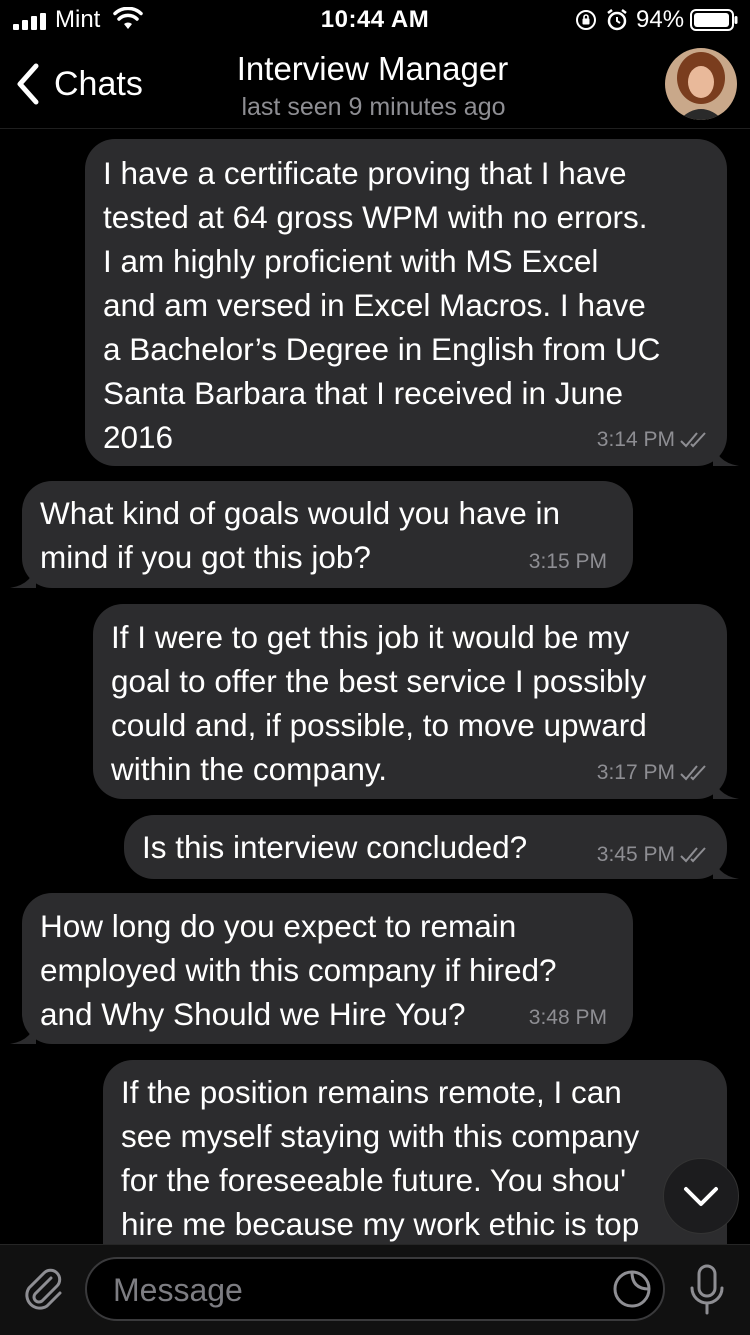  Describe the element at coordinates (431, 847) in the screenshot. I see `message-bubble-outgoing: Is this interview concluded? 3:45 PM` at that location.